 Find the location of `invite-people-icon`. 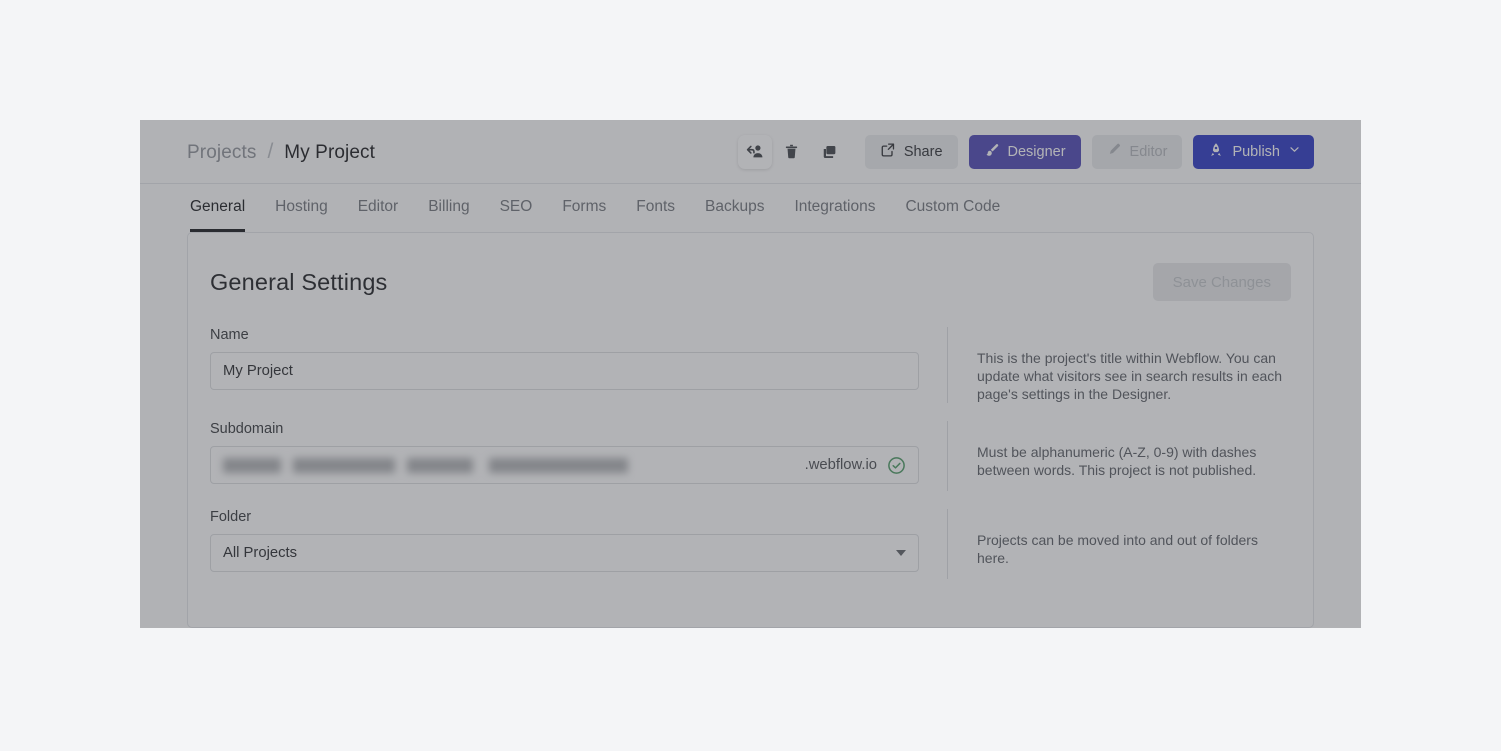

invite-people-icon is located at coordinates (754, 151).